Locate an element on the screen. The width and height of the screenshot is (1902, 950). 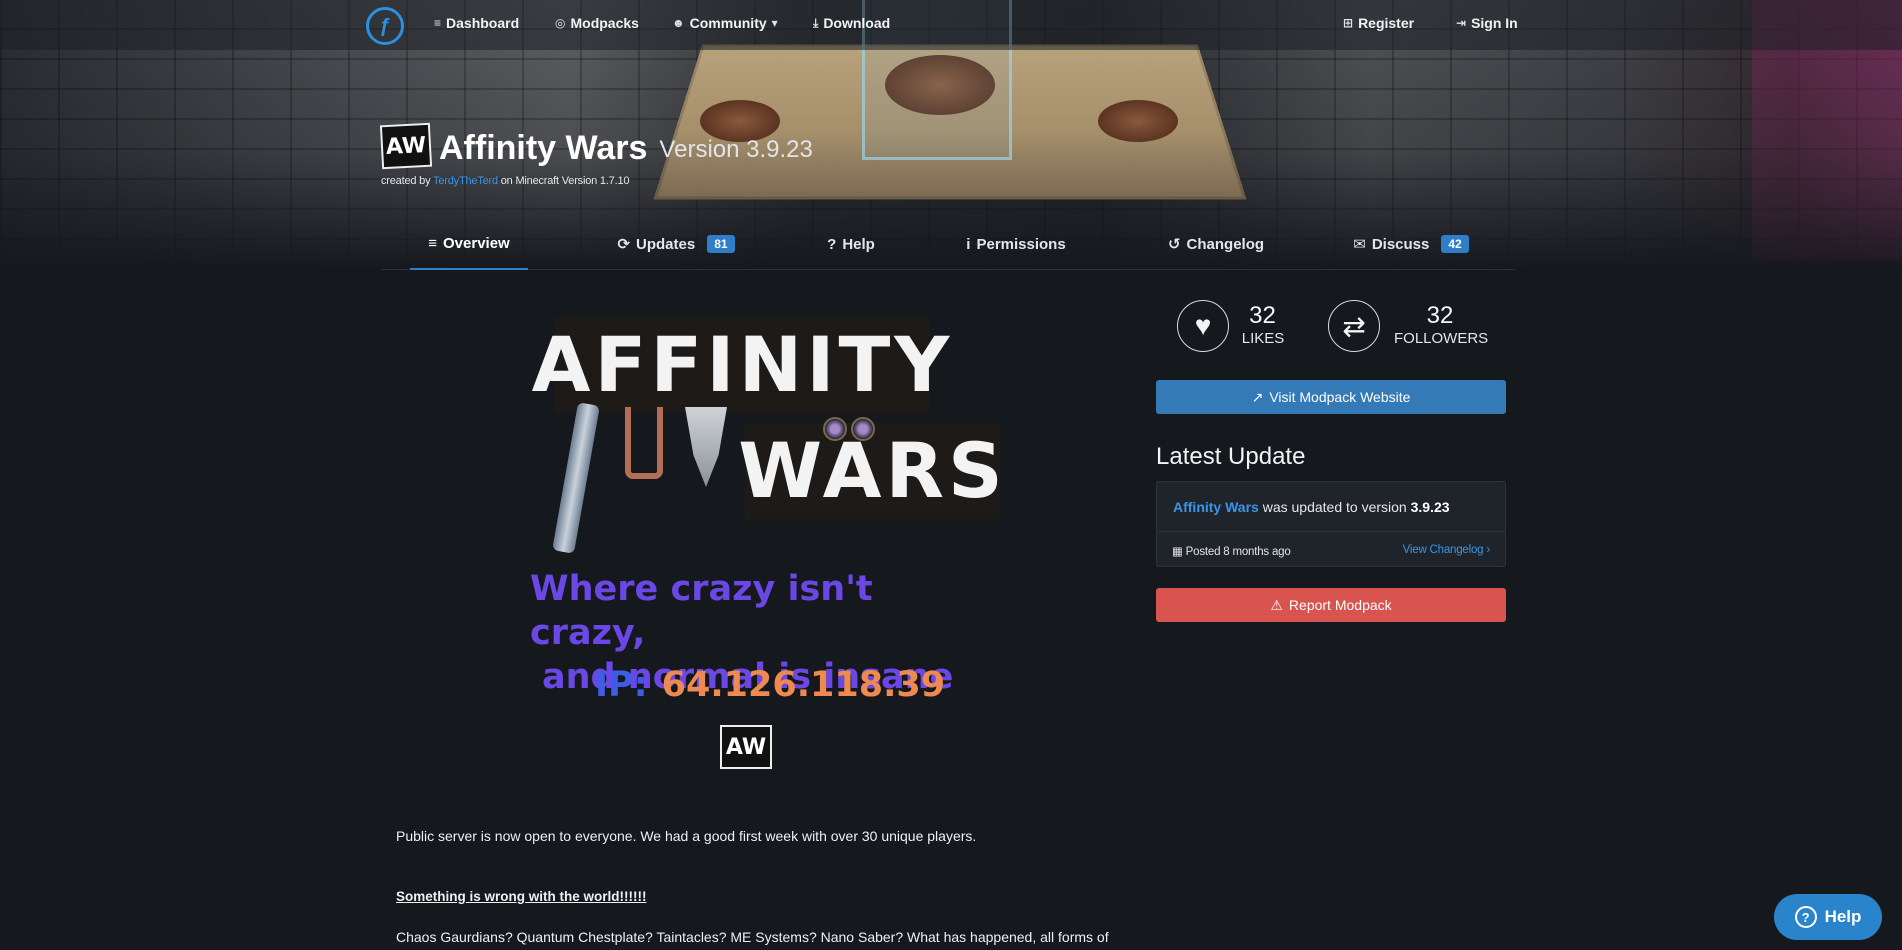
question-circle-icon: ? is located at coordinates (1805, 917).